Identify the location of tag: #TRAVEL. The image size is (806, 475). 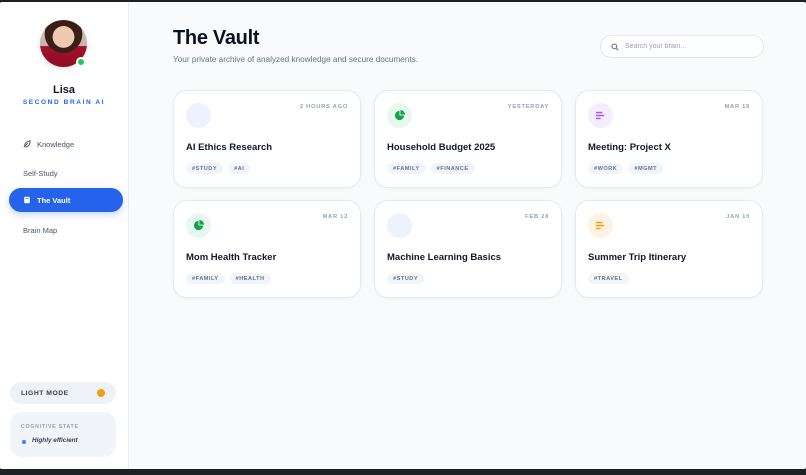
(608, 278).